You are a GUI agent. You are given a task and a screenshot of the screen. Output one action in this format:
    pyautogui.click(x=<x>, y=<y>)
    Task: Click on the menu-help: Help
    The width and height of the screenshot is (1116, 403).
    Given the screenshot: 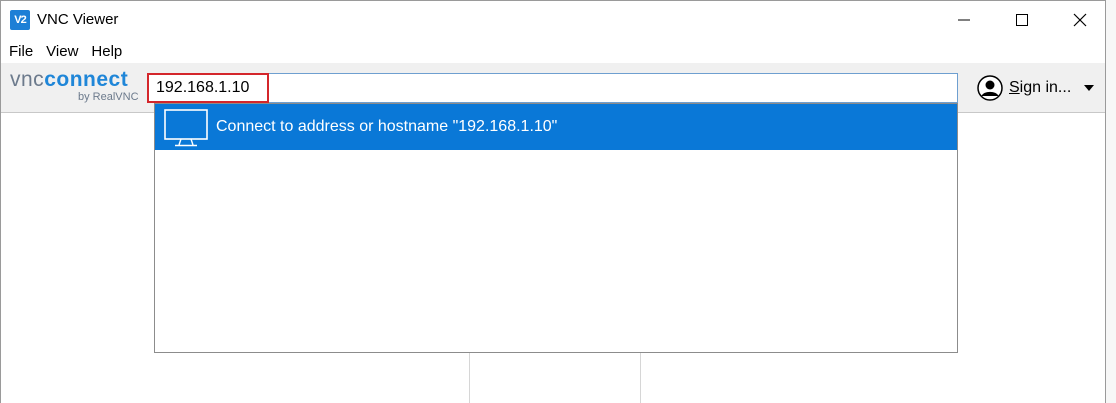 What is the action you would take?
    pyautogui.click(x=106, y=51)
    